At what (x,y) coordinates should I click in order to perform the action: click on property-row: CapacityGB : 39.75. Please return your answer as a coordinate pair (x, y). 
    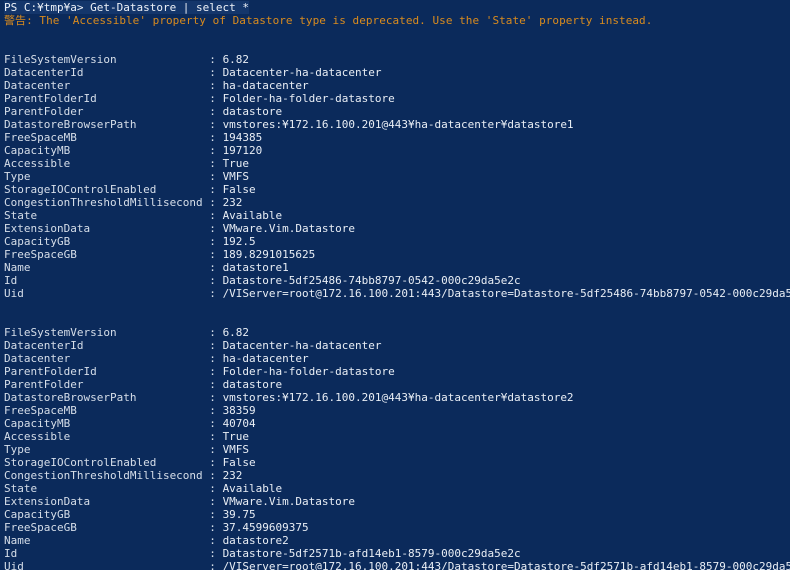
    Looking at the image, I should click on (397, 514).